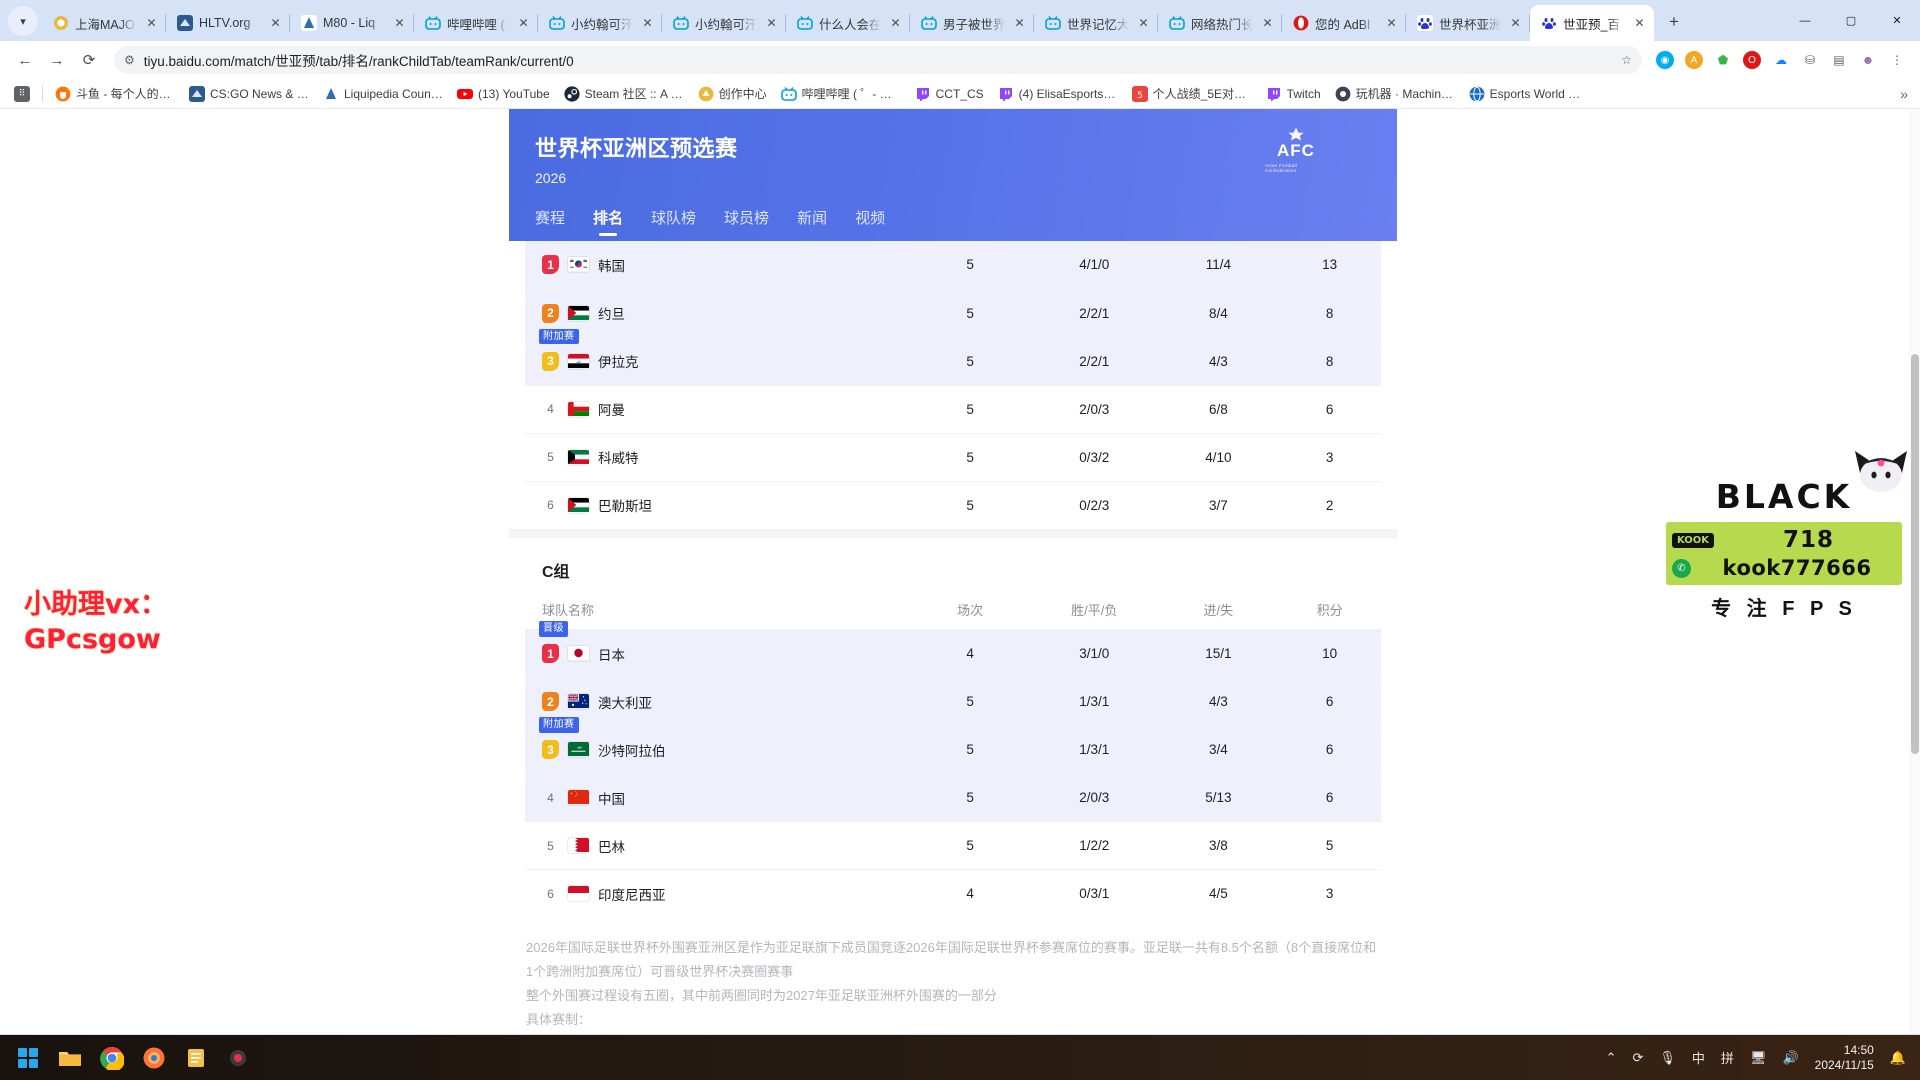 This screenshot has width=1920, height=1080. What do you see at coordinates (812, 220) in the screenshot?
I see `page-nav-item: 新闻` at bounding box center [812, 220].